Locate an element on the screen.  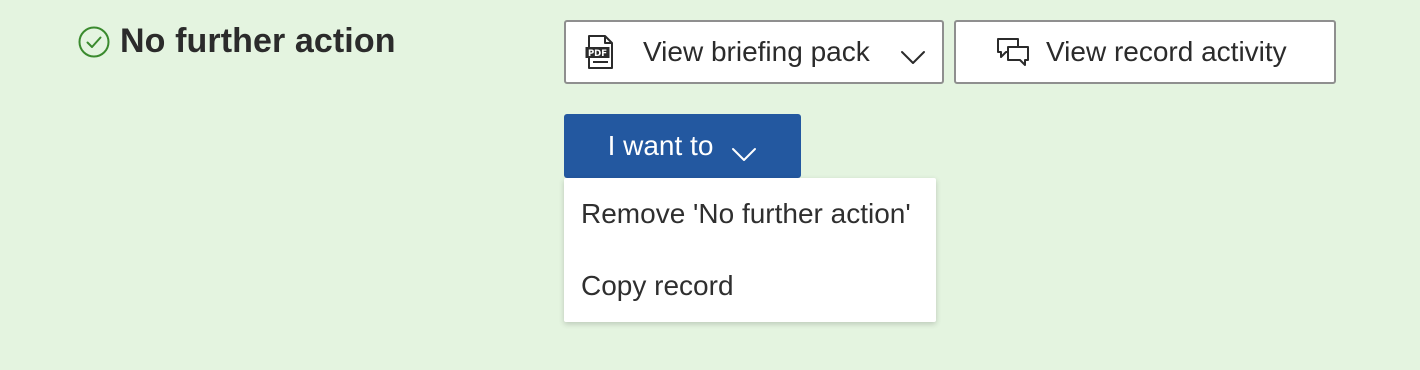
view-briefing-pack-label: View briefing pack is located at coordinates (756, 51).